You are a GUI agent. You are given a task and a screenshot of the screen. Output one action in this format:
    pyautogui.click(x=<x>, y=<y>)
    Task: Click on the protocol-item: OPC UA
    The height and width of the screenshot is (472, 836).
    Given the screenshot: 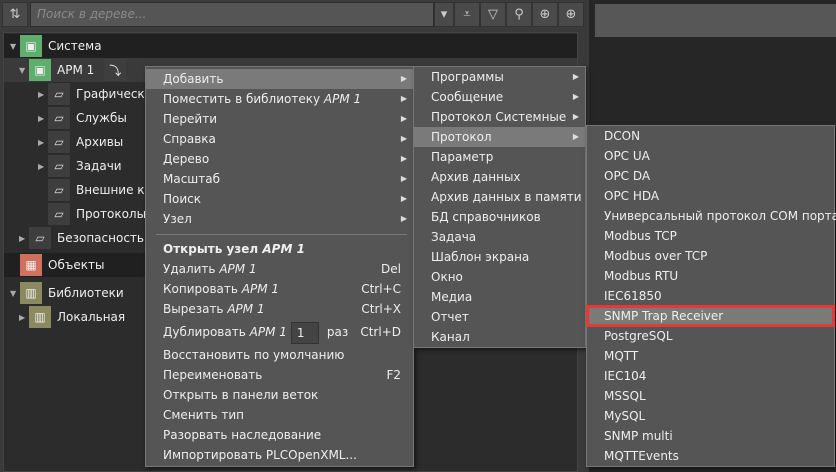 What is the action you would take?
    pyautogui.click(x=710, y=156)
    